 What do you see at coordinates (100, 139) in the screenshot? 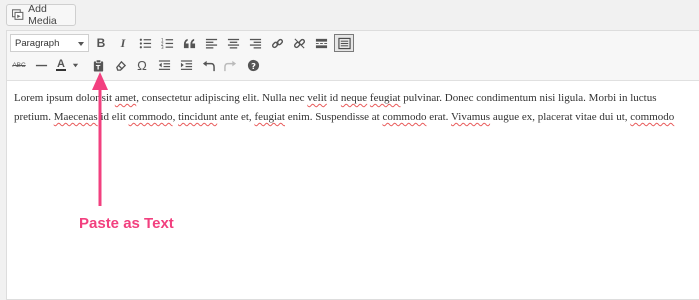
I see `annotation-arrow` at bounding box center [100, 139].